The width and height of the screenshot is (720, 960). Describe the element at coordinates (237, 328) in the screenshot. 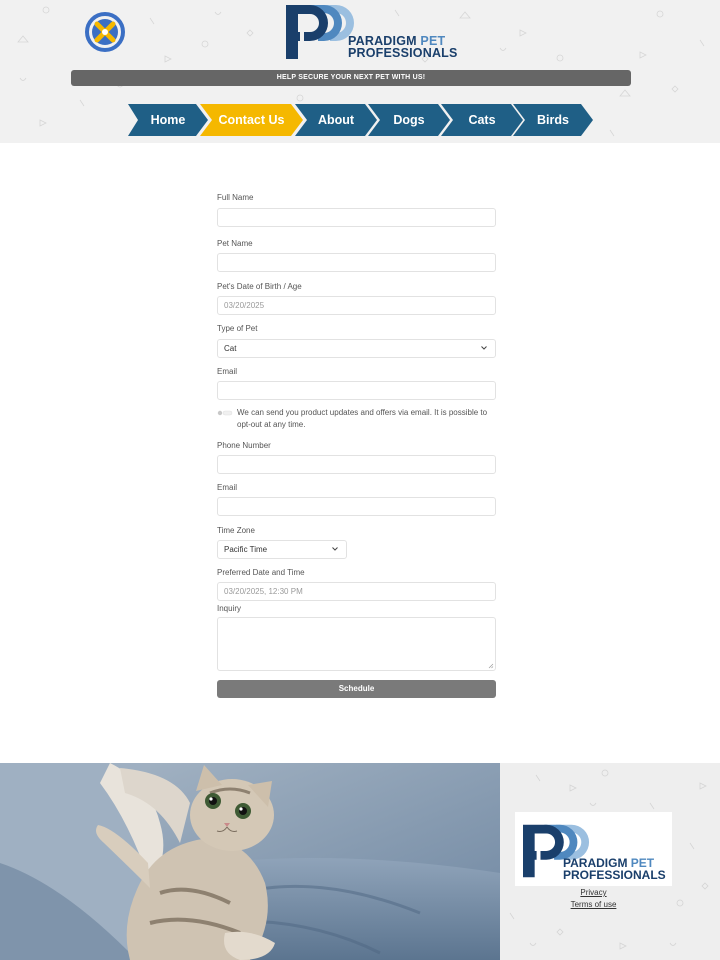

I see `pet-type-label: Type of Pet` at that location.